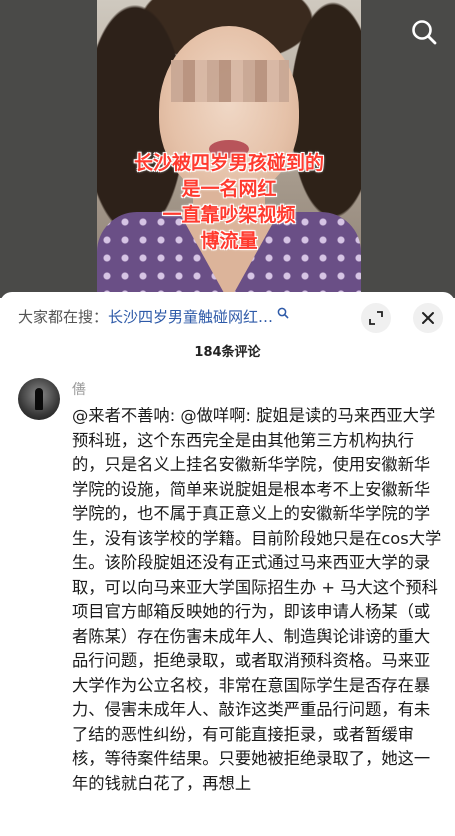 This screenshot has width=455, height=836. Describe the element at coordinates (227, 352) in the screenshot. I see `comment-count: 184条评论` at that location.